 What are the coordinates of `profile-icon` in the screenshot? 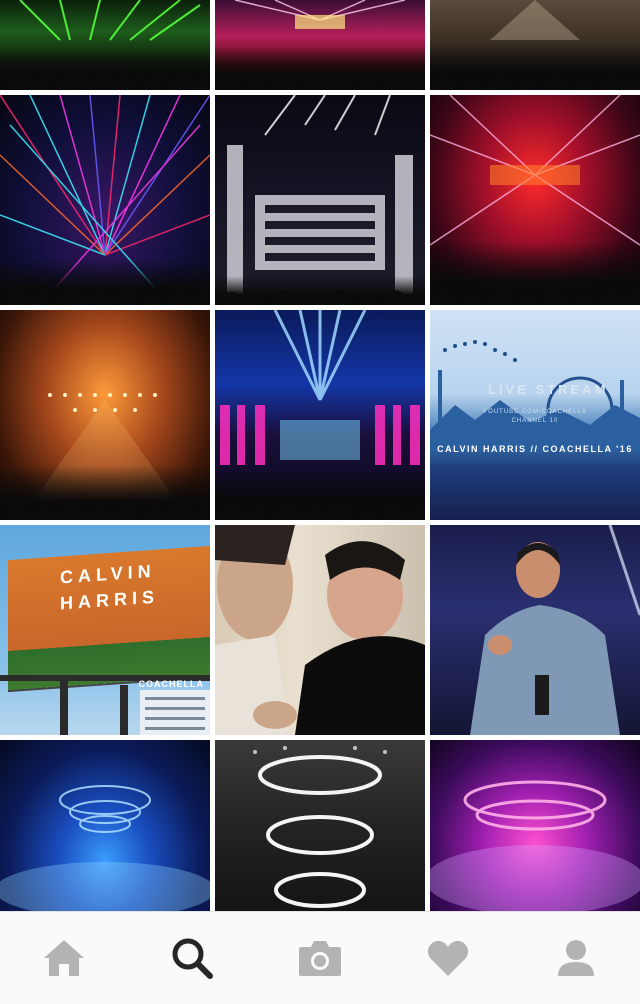 It's located at (576, 958).